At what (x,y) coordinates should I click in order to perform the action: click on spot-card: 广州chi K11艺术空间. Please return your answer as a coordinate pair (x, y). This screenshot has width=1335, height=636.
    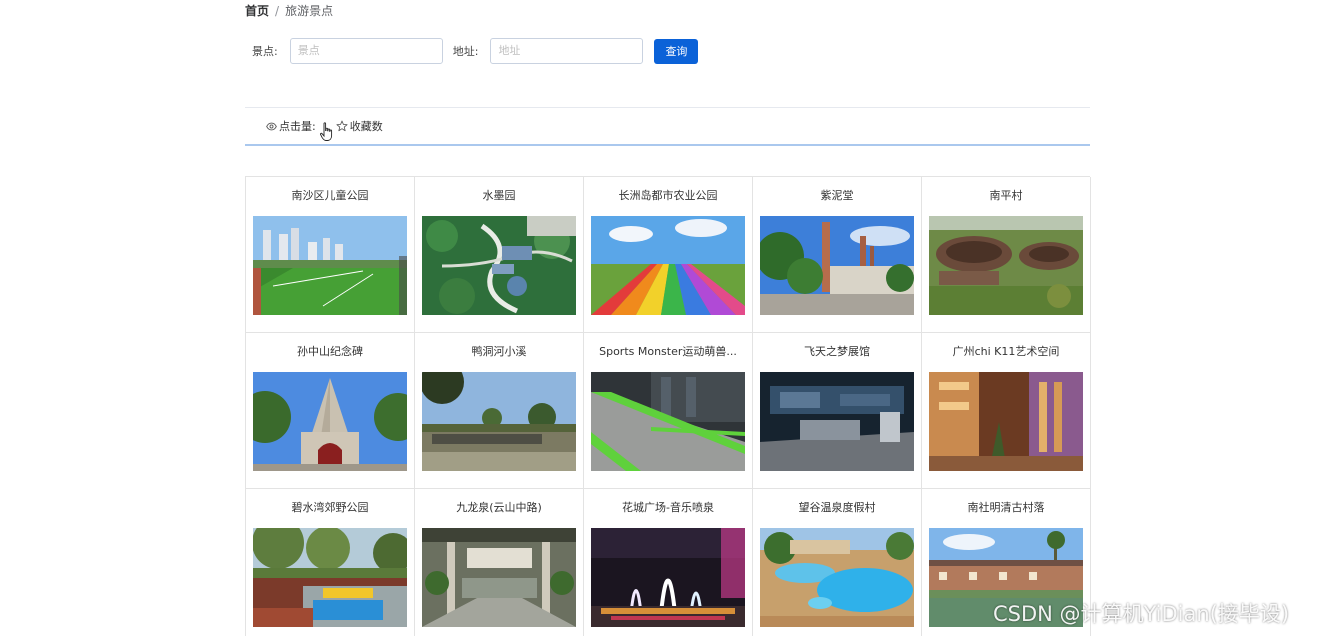
    Looking at the image, I should click on (1006, 411).